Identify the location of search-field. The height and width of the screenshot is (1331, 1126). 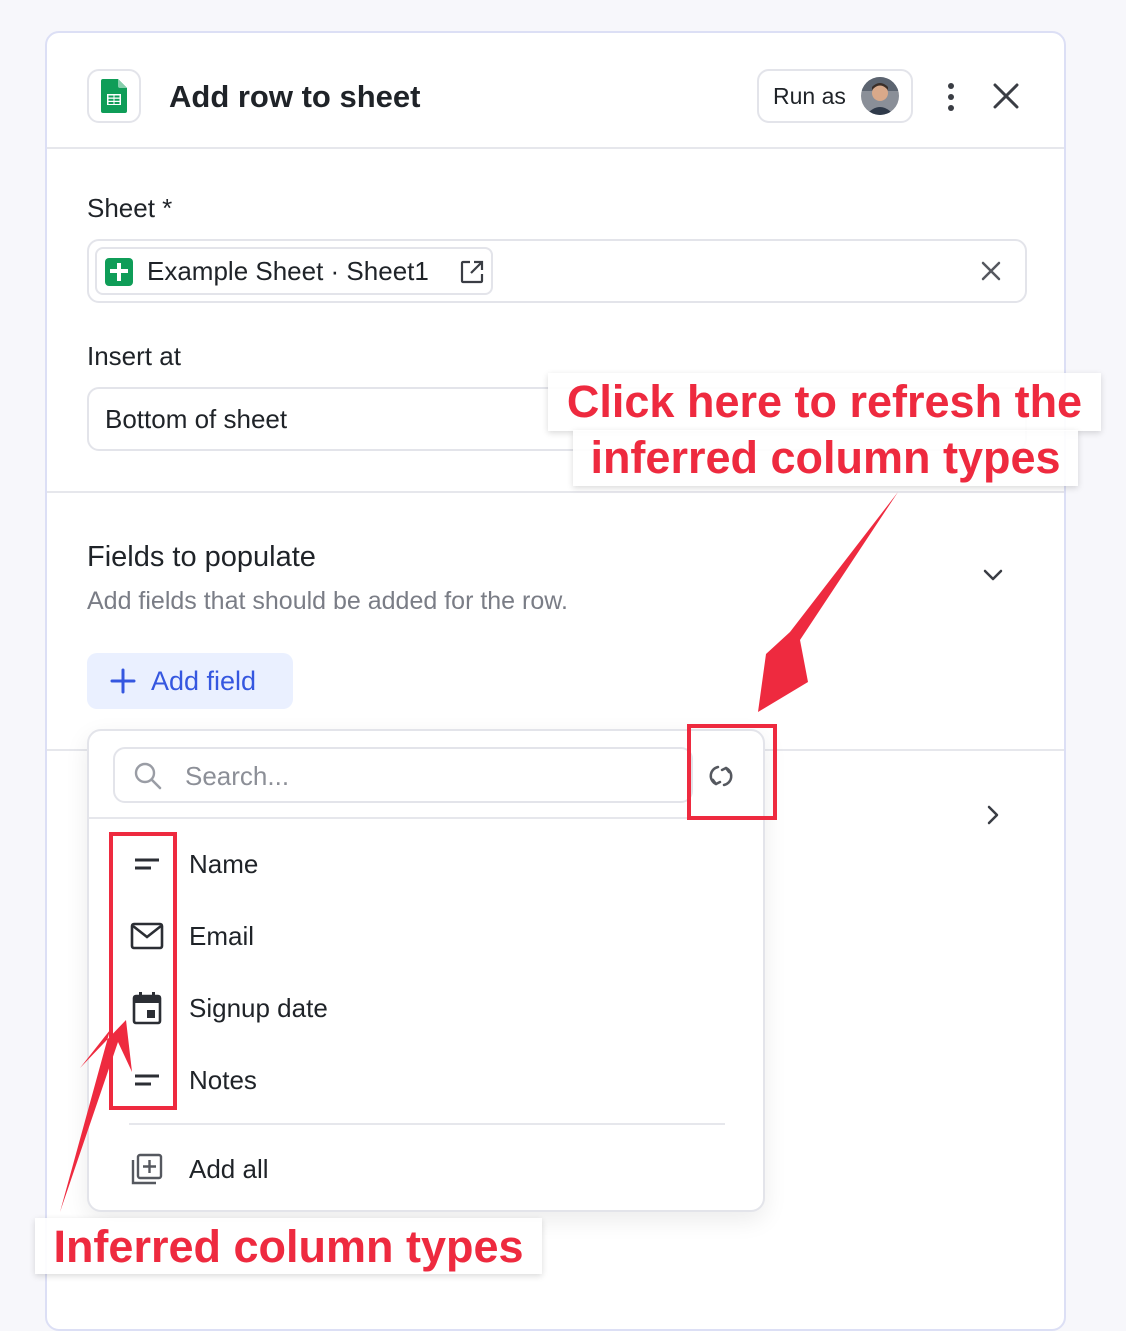
(403, 775).